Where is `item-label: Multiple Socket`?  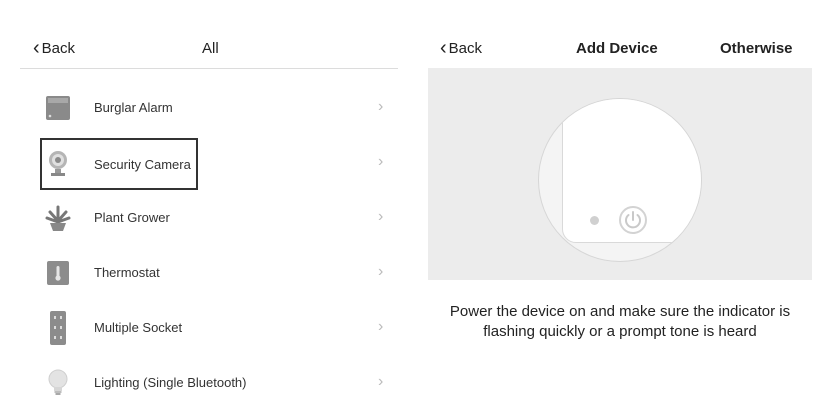
item-label: Multiple Socket is located at coordinates (138, 327).